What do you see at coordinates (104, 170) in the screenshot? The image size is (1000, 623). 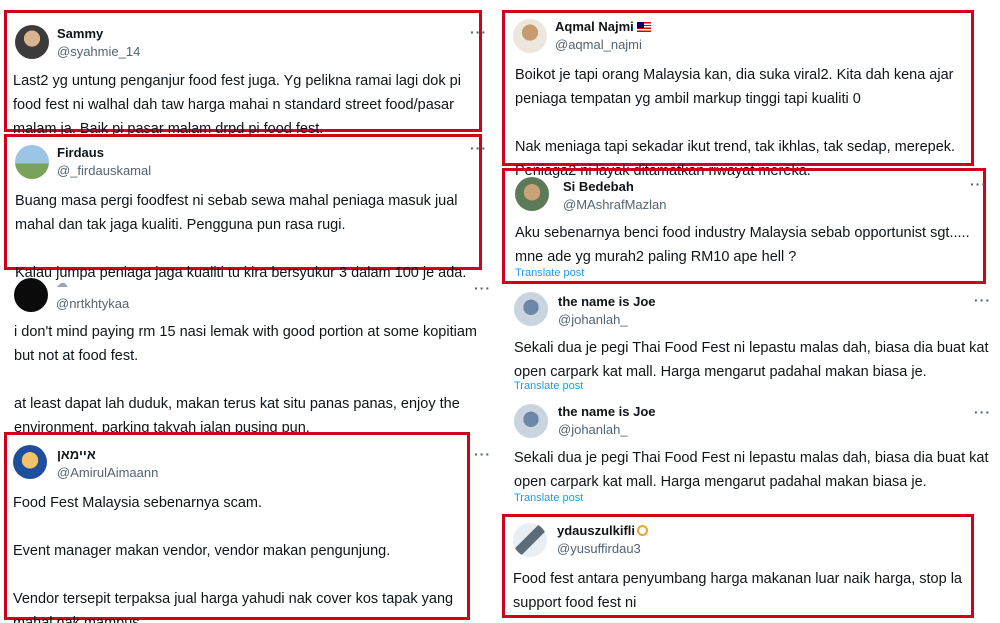 I see `author-handle: @_firdauskamal` at bounding box center [104, 170].